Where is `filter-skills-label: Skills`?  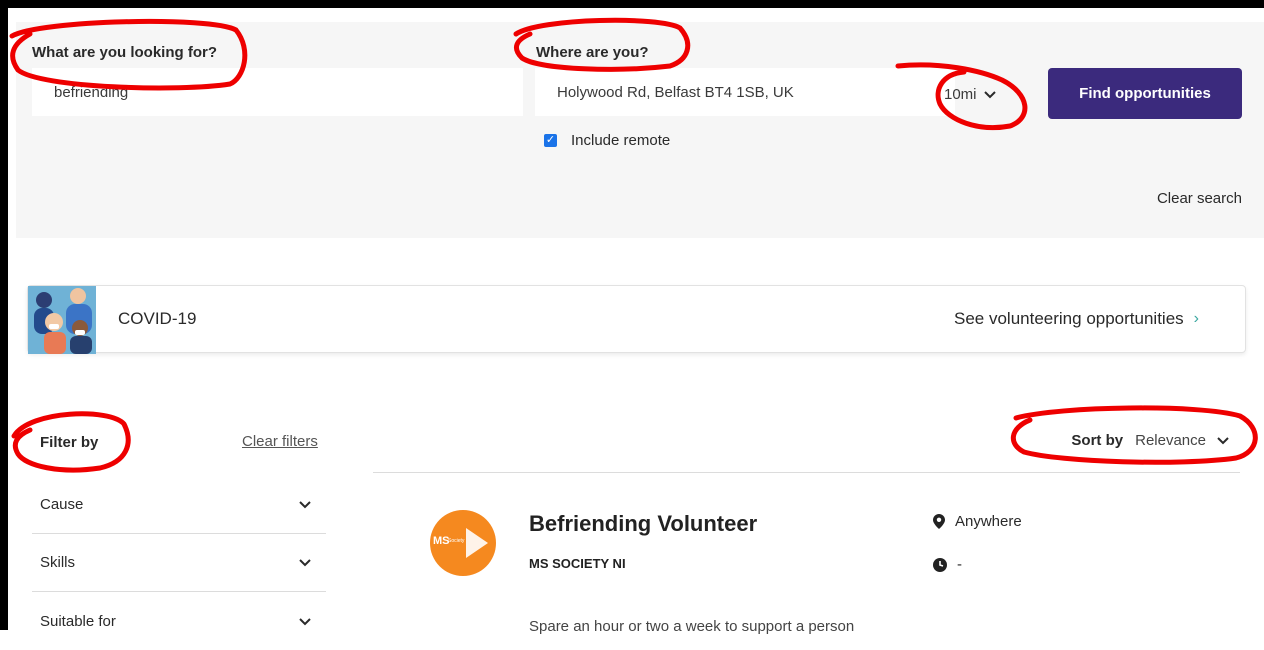 filter-skills-label: Skills is located at coordinates (58, 562).